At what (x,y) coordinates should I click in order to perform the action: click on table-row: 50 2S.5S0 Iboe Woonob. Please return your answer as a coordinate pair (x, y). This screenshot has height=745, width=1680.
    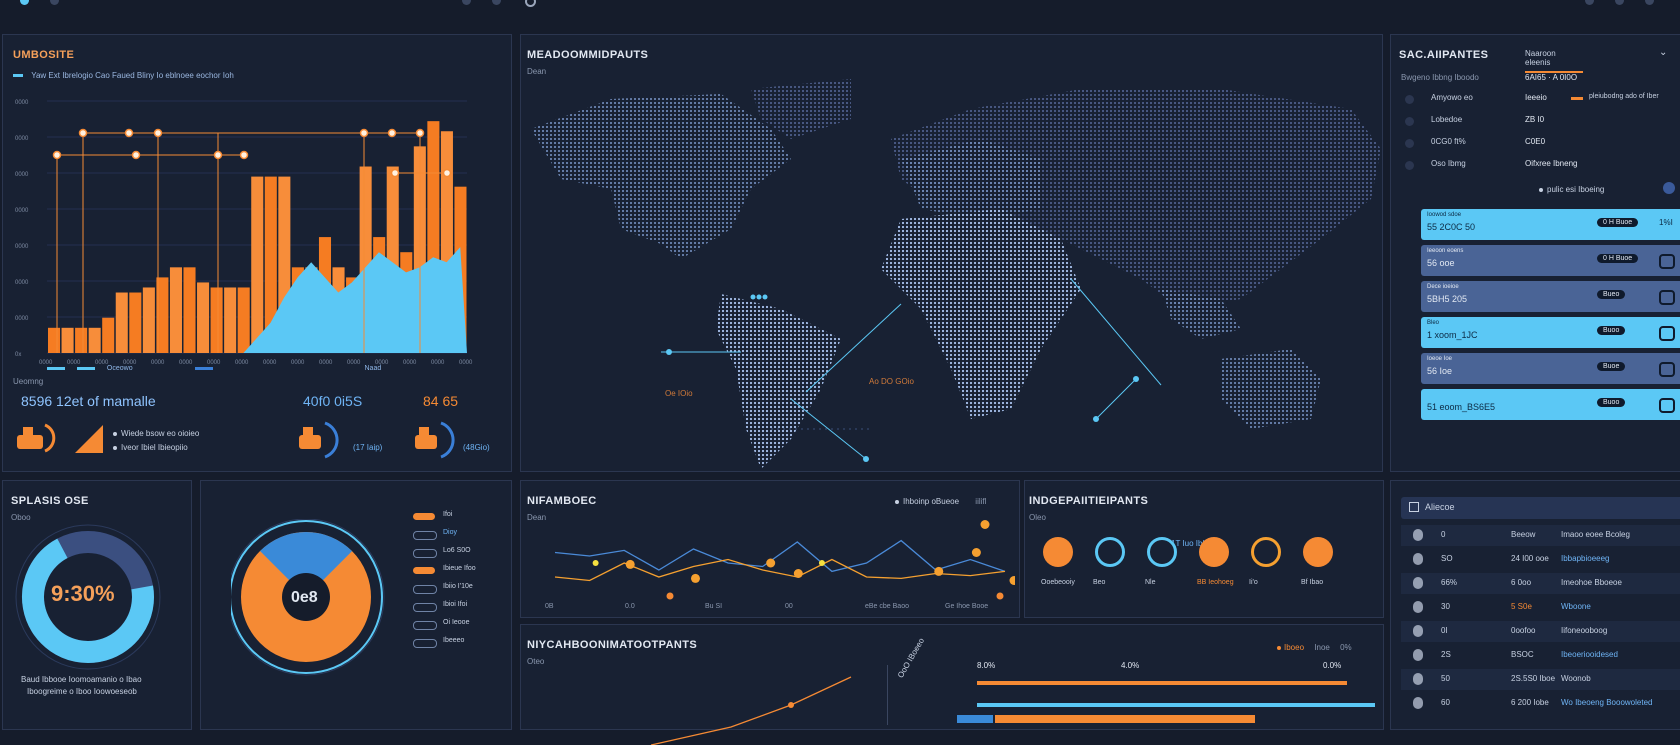
    Looking at the image, I should click on (1540, 679).